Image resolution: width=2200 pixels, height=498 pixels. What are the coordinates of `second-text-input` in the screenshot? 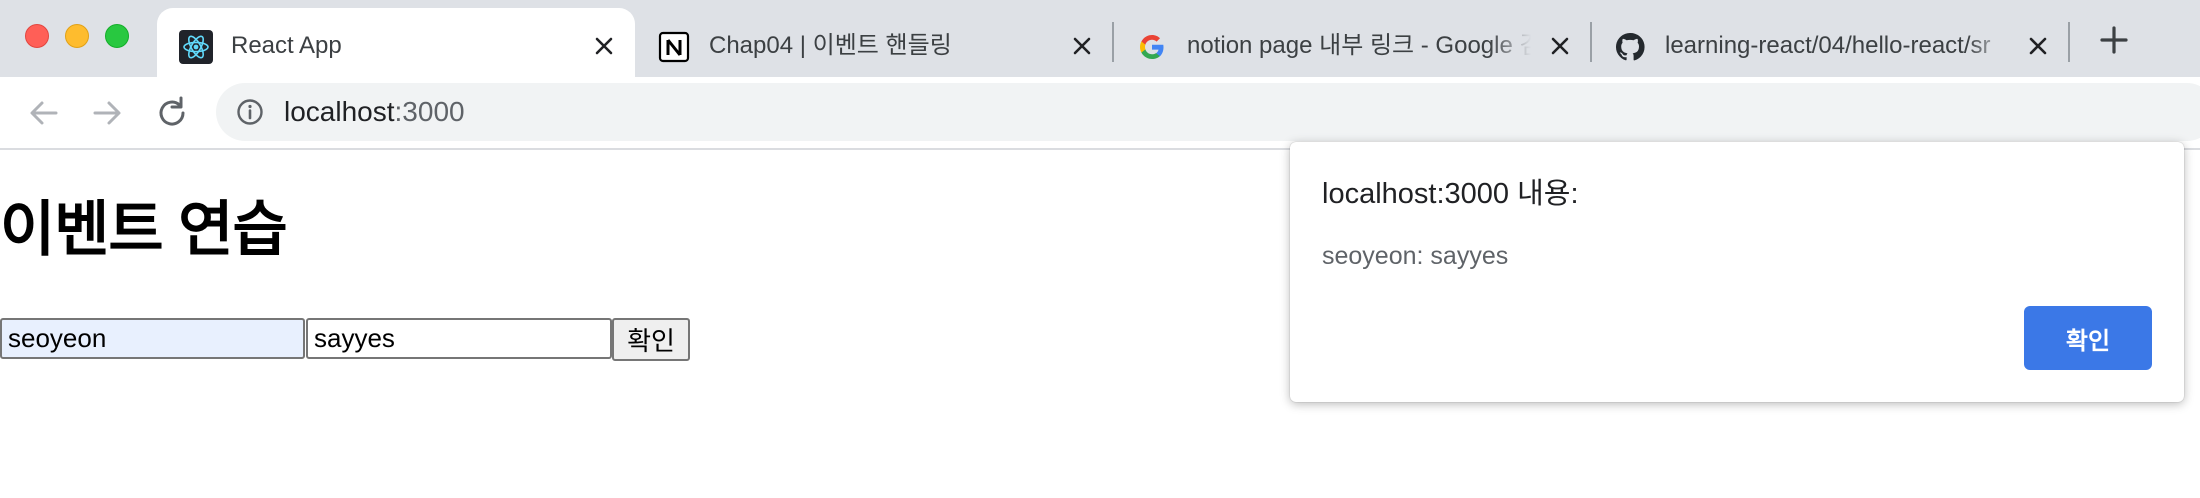 It's located at (459, 338).